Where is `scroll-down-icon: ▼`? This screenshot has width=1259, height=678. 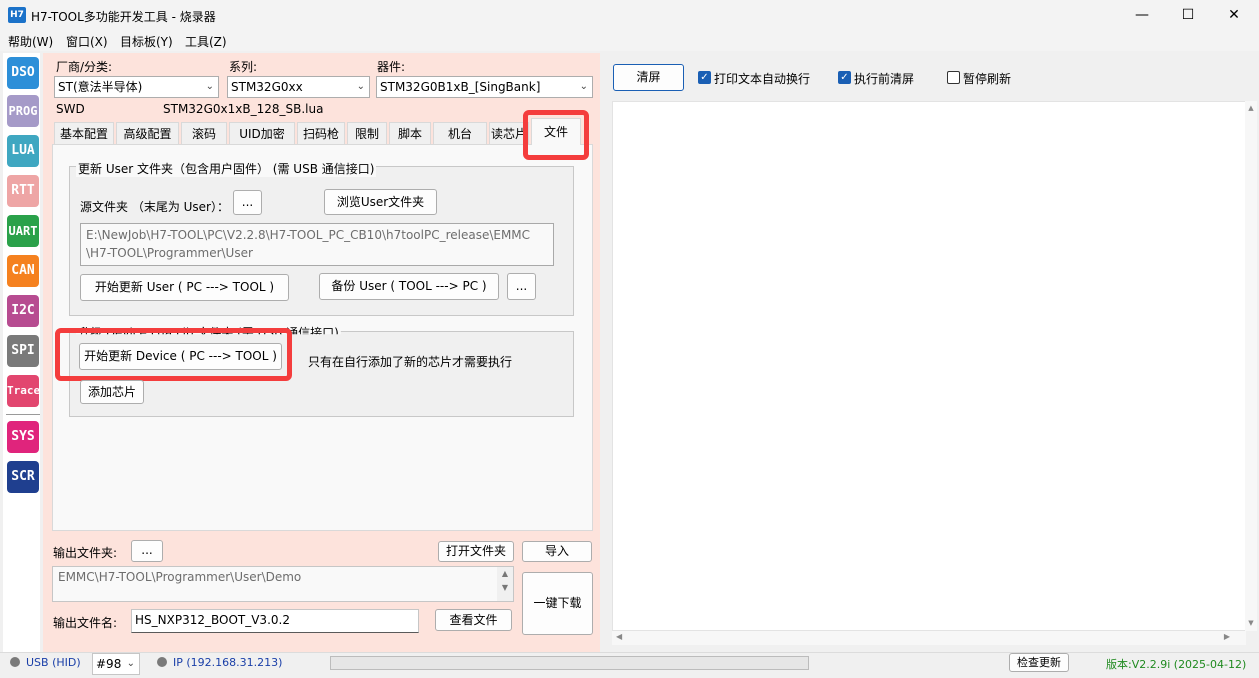 scroll-down-icon: ▼ is located at coordinates (1251, 625).